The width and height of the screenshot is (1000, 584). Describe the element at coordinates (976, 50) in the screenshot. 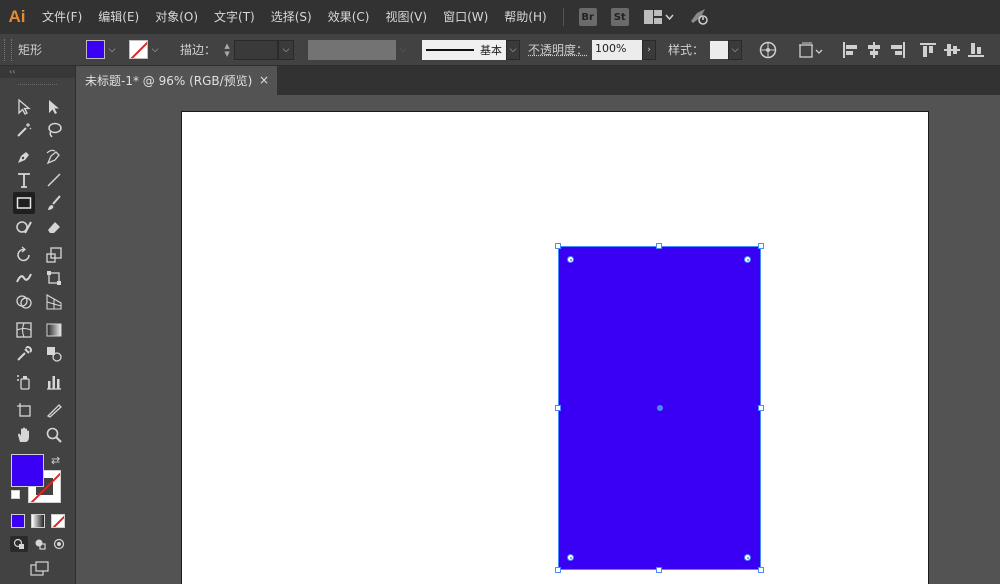

I see `align-bottom-button` at that location.